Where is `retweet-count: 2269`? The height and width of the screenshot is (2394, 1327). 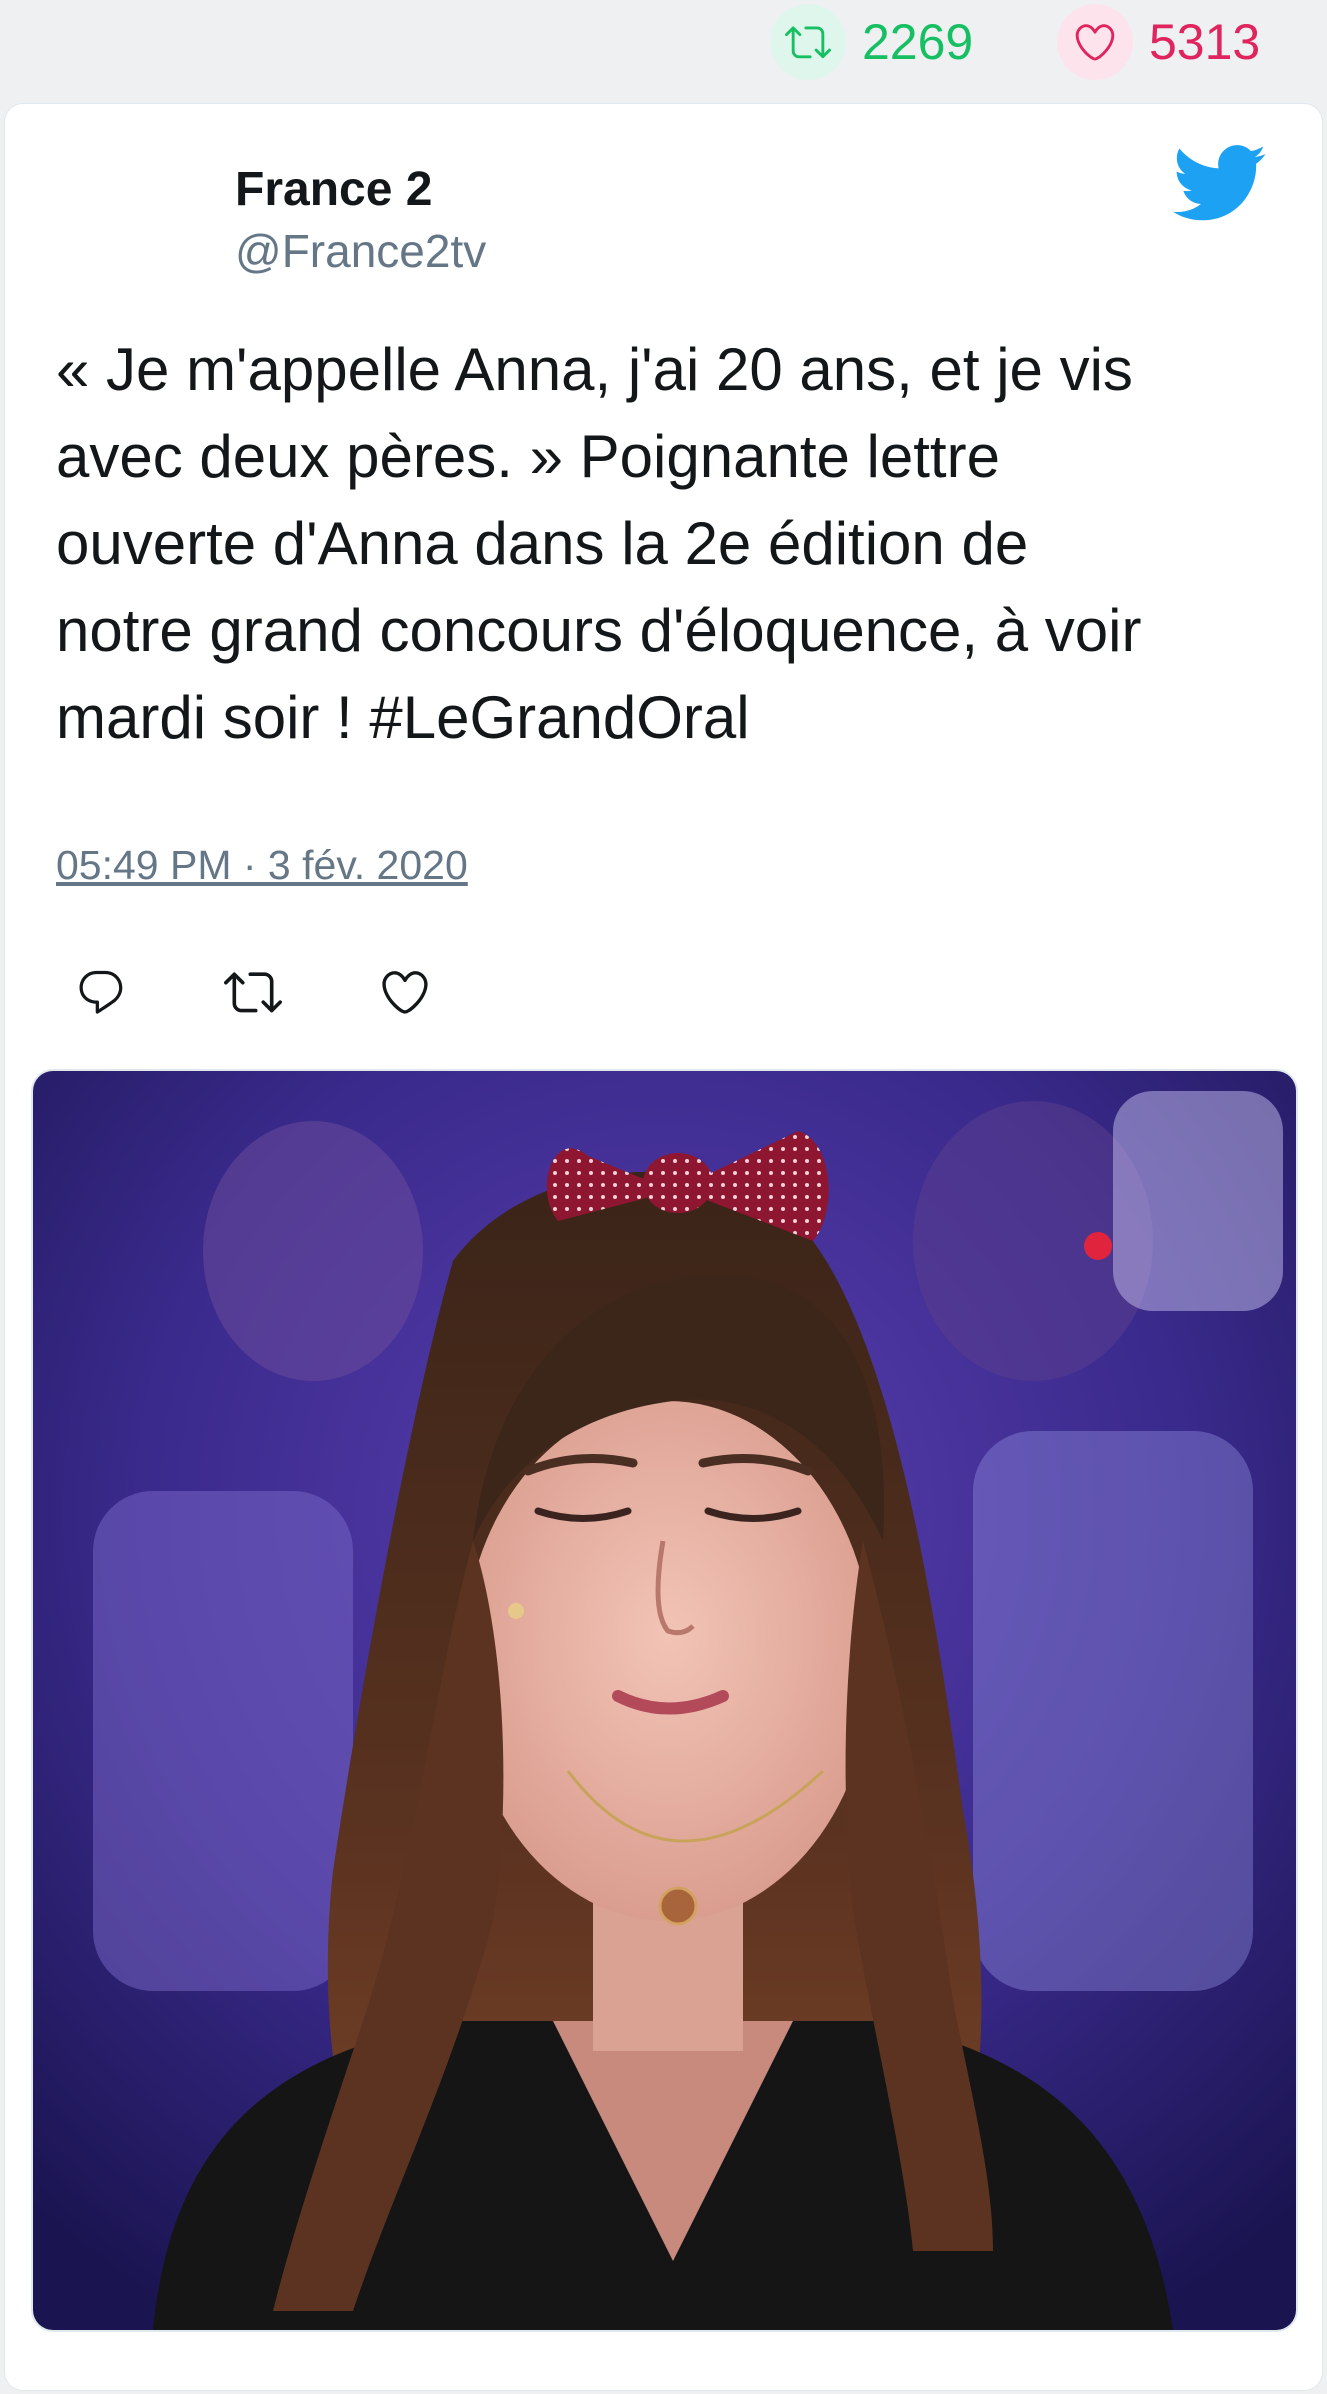 retweet-count: 2269 is located at coordinates (918, 42).